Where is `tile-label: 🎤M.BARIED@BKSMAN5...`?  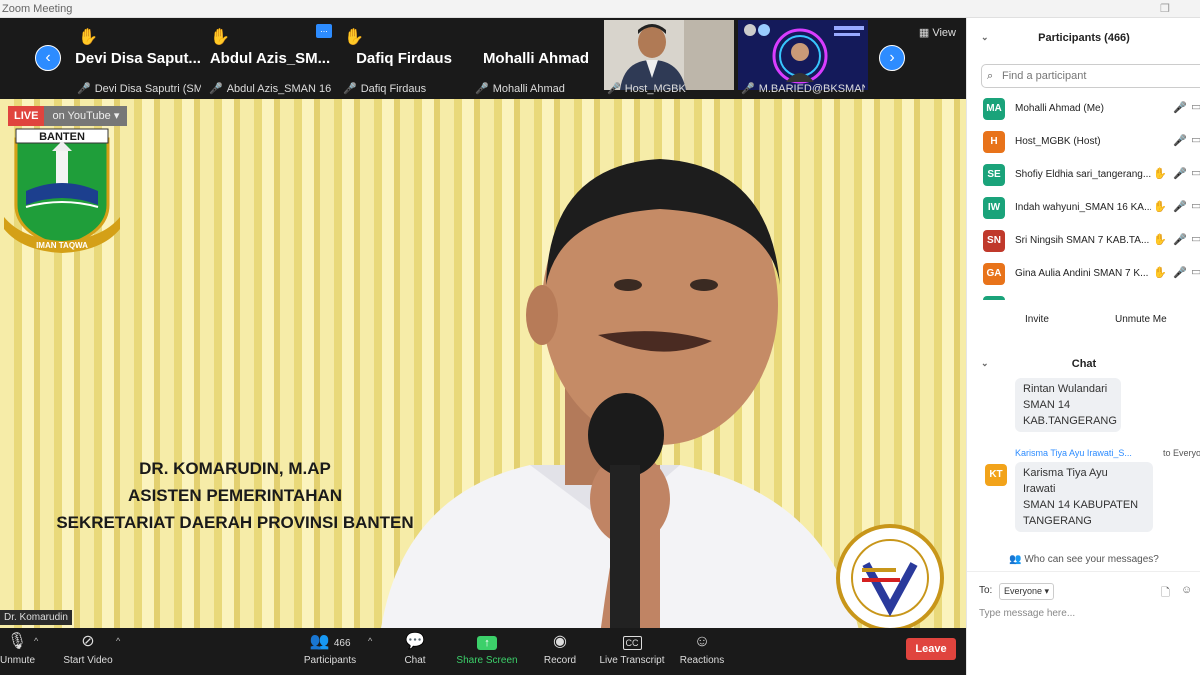
tile-label: 🎤M.BARIED@BKSMAN5... is located at coordinates (803, 89).